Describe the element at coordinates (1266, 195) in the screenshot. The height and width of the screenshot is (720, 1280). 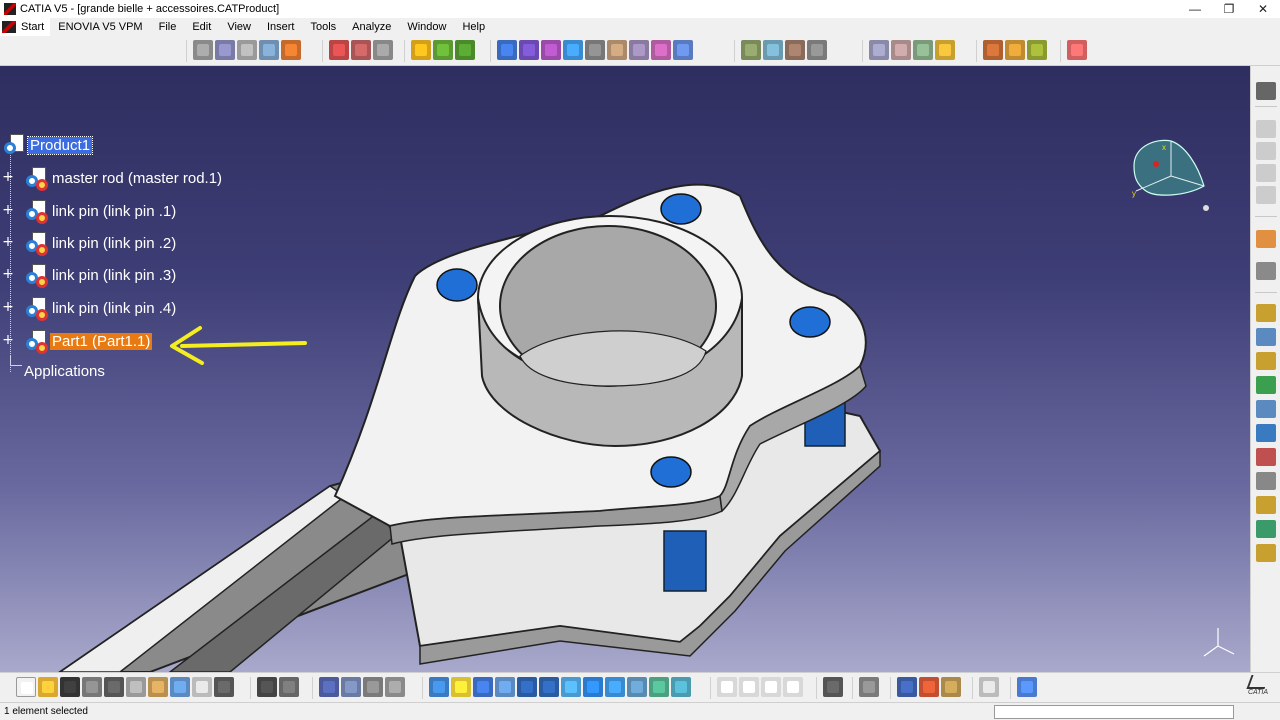
I see `view-iso-icon` at that location.